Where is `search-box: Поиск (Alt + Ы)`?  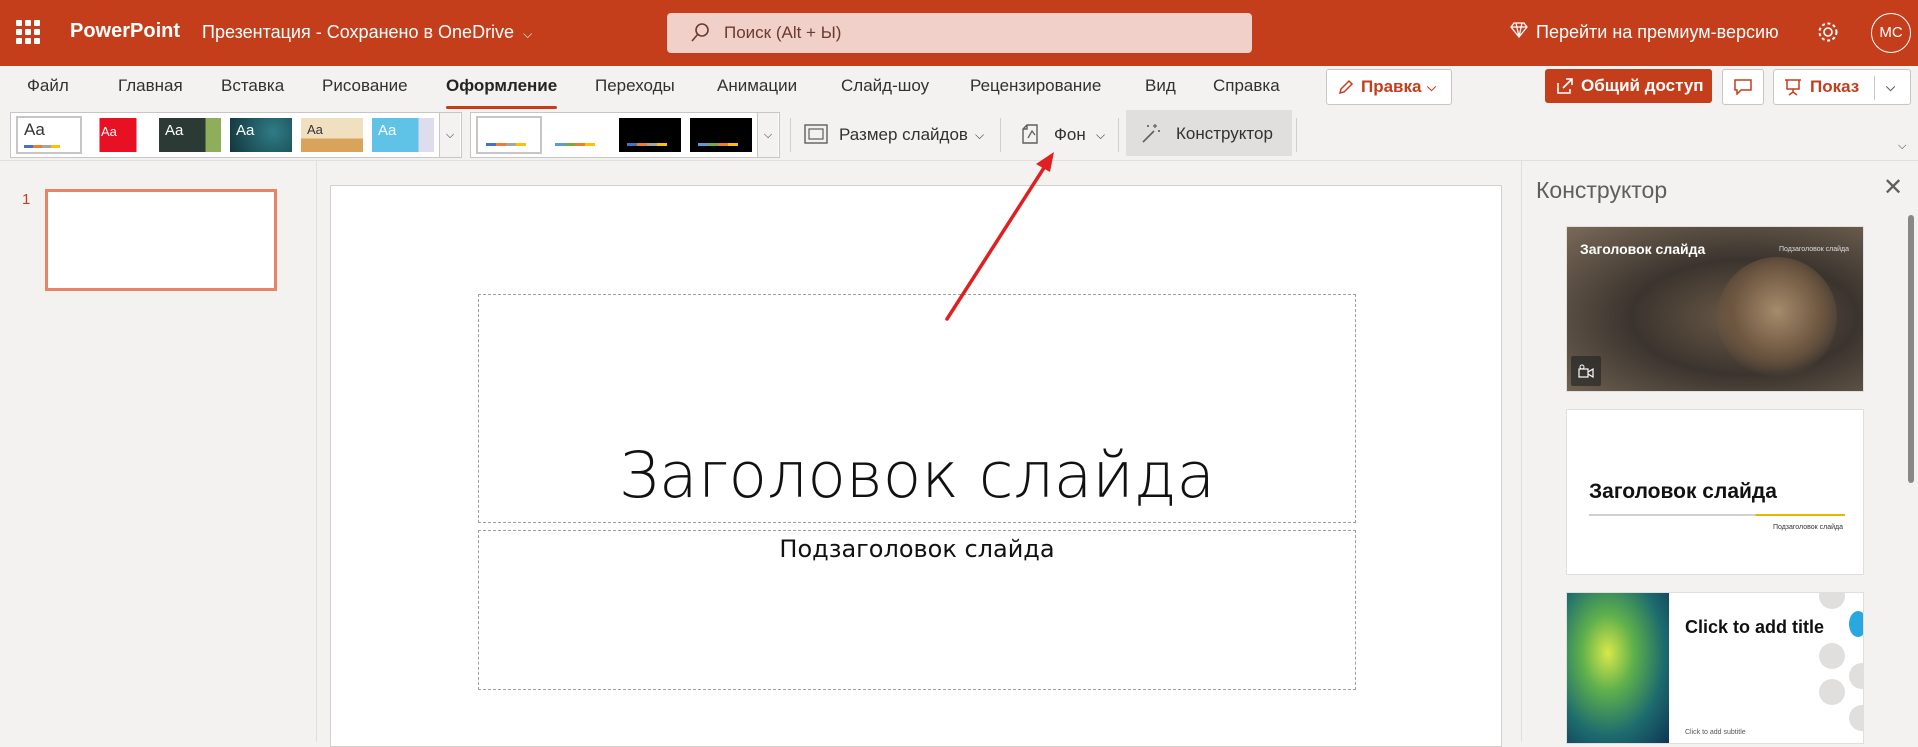 search-box: Поиск (Alt + Ы) is located at coordinates (959, 33).